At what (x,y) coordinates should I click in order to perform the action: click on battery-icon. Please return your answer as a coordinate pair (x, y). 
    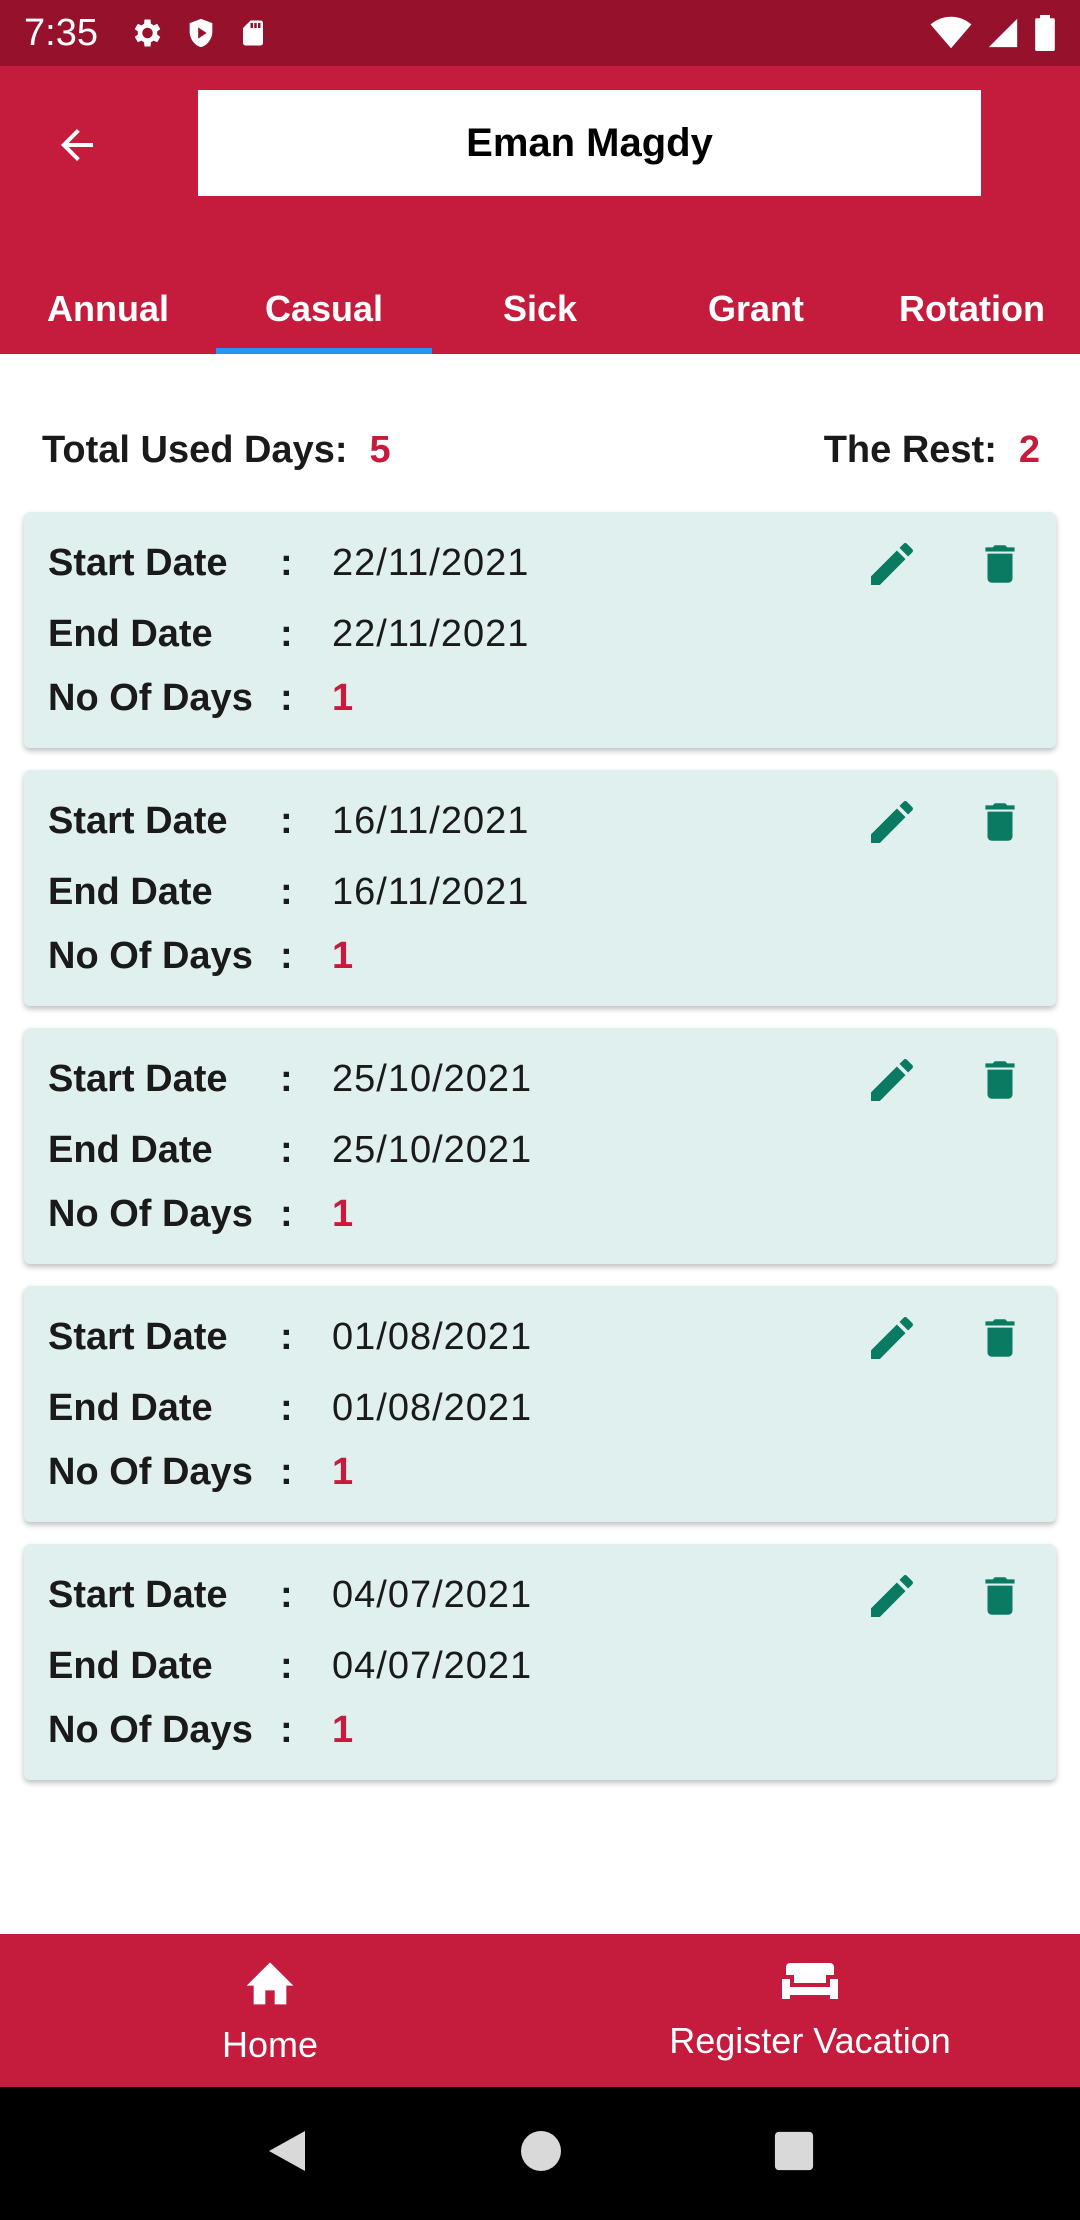
    Looking at the image, I should click on (1045, 33).